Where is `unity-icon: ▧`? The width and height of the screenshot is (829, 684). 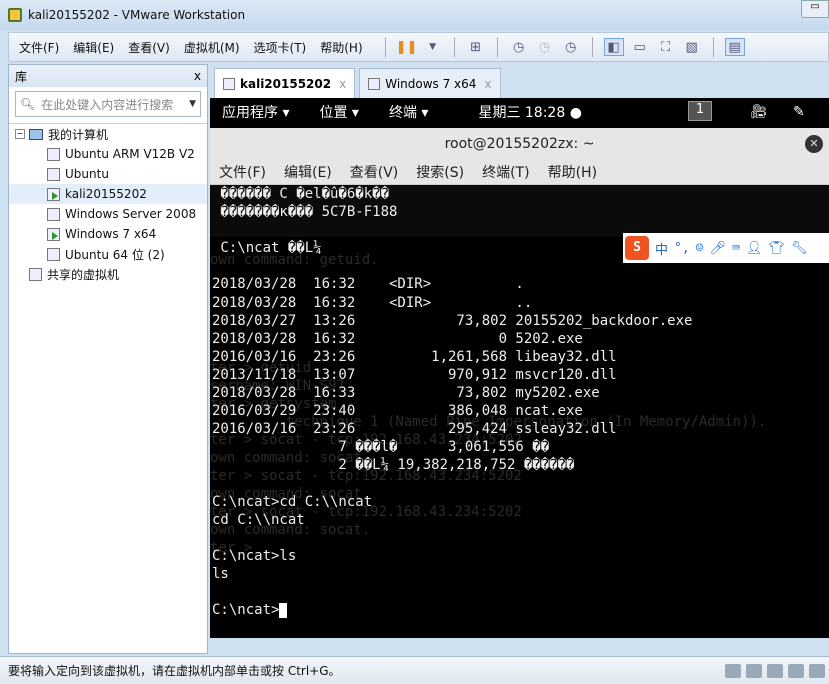
unity-icon: ▧ is located at coordinates (692, 47).